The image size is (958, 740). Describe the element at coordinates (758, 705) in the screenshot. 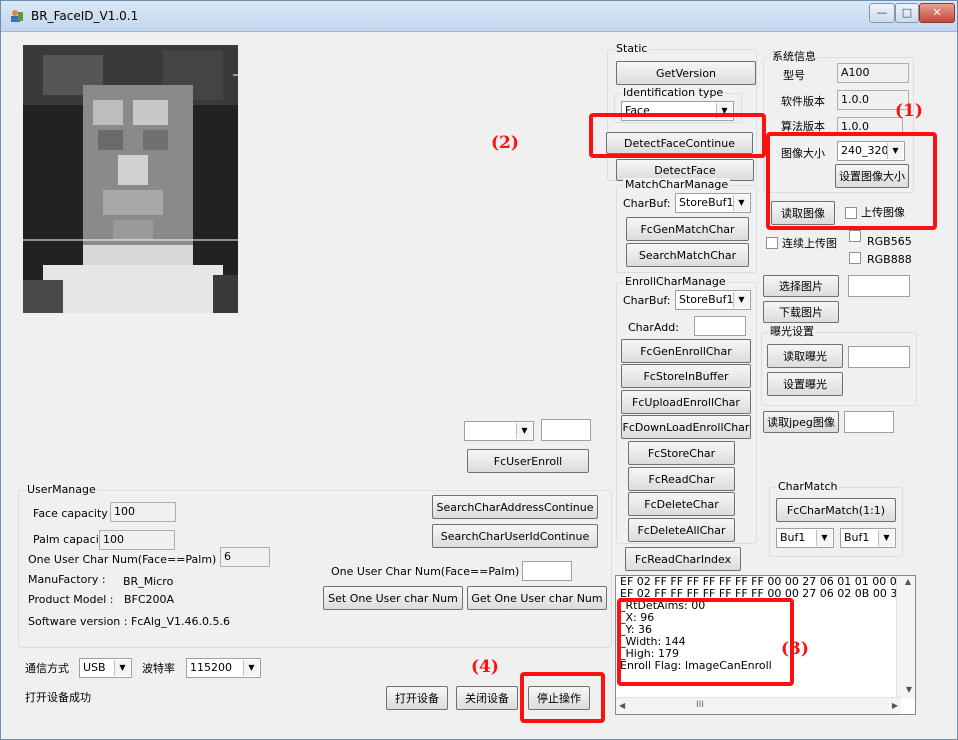

I see `horizontal-scrollbar: ◀ III ▶` at that location.